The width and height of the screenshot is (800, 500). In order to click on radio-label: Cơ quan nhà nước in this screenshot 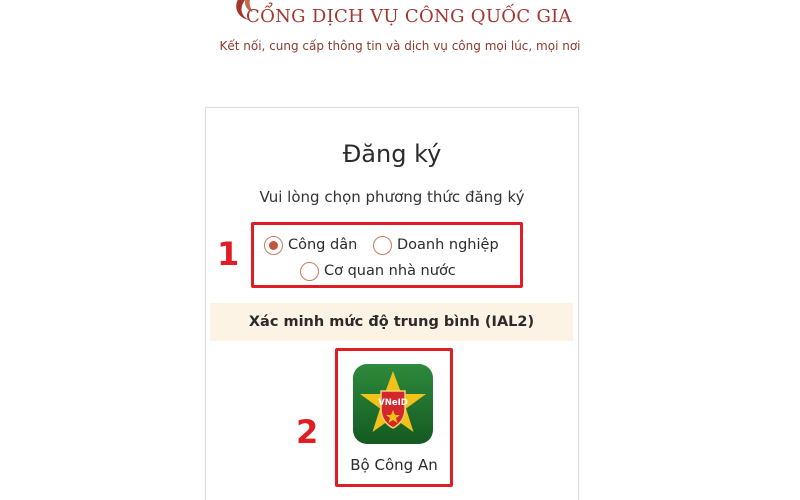, I will do `click(390, 271)`.